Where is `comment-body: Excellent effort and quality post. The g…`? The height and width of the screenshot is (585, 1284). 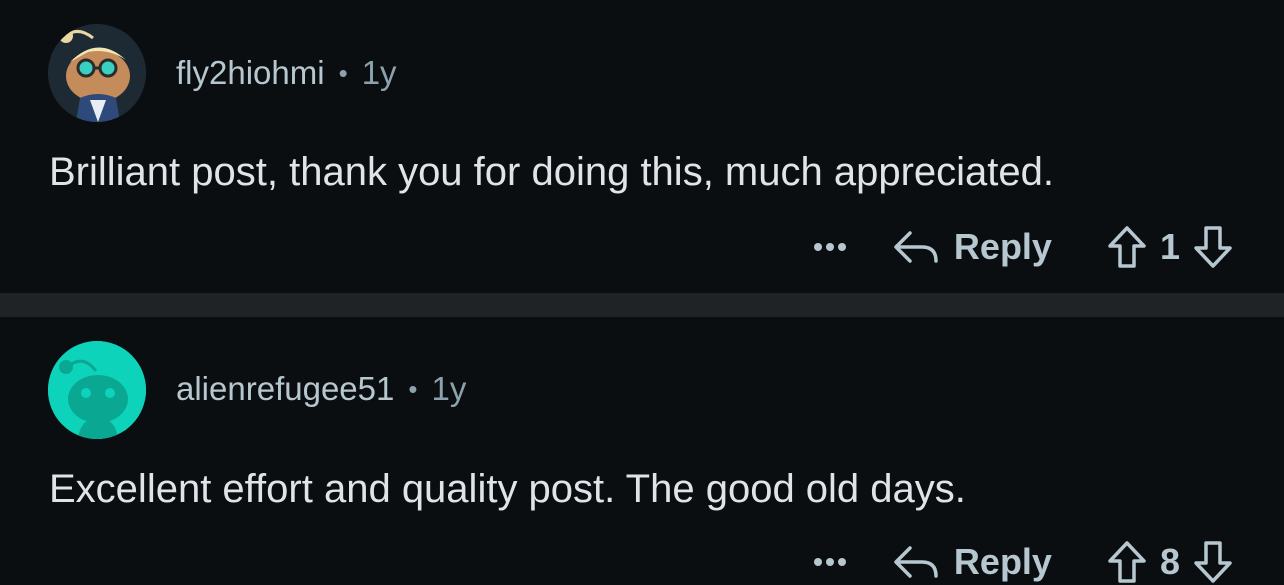
comment-body: Excellent effort and quality post. The g… is located at coordinates (507, 489).